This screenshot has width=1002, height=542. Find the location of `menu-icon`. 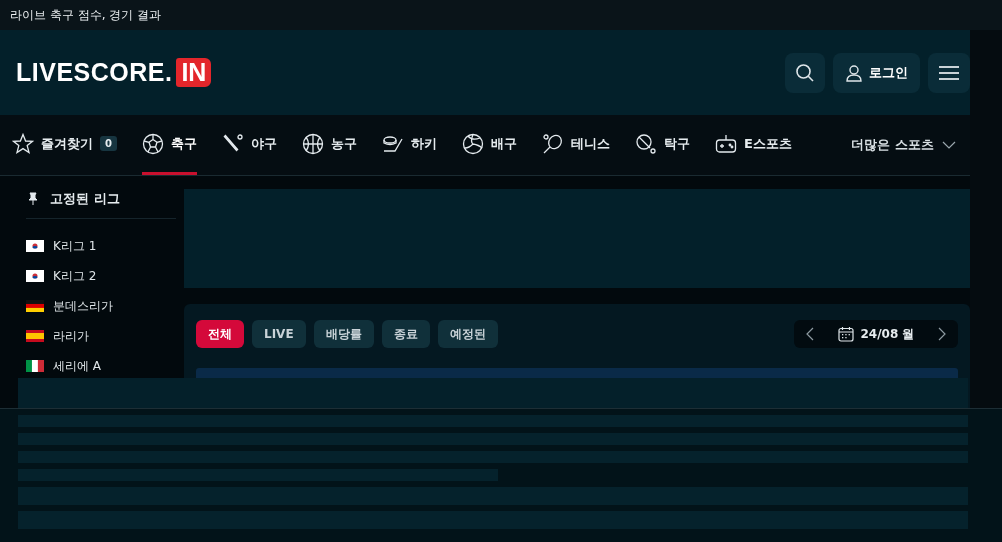

menu-icon is located at coordinates (949, 72).